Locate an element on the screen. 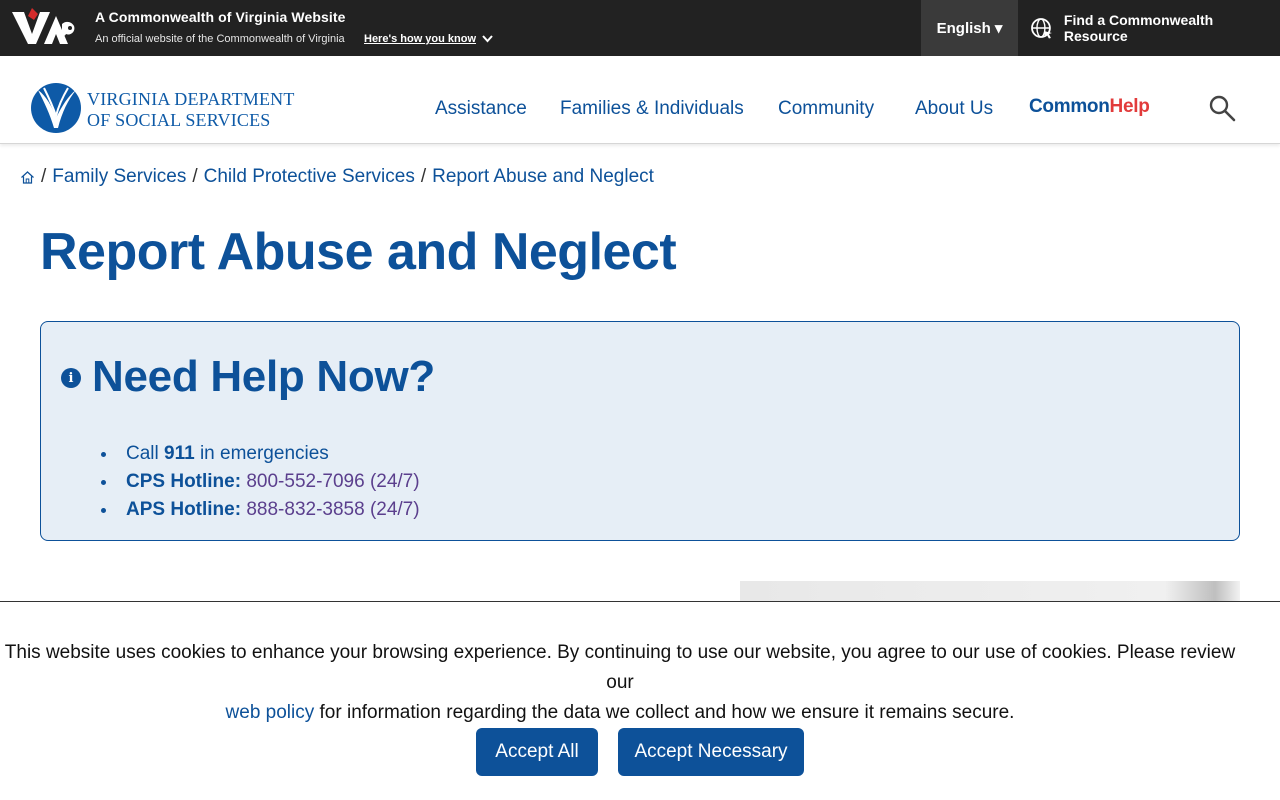 The height and width of the screenshot is (800, 1280). breadcrumb-family-services: Family Services is located at coordinates (119, 177).